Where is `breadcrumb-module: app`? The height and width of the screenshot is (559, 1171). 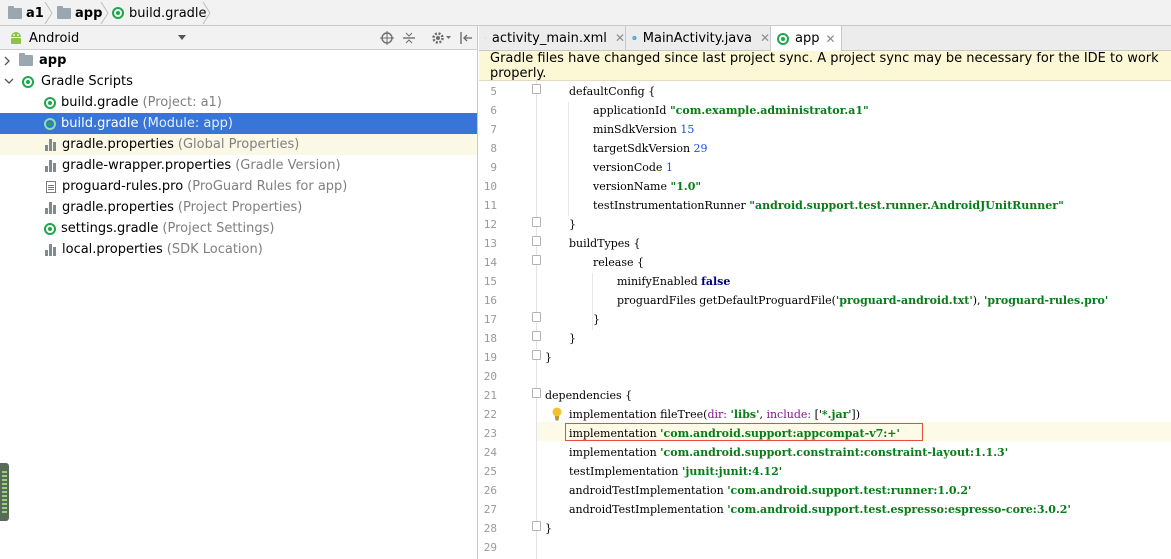 breadcrumb-module: app is located at coordinates (79, 13).